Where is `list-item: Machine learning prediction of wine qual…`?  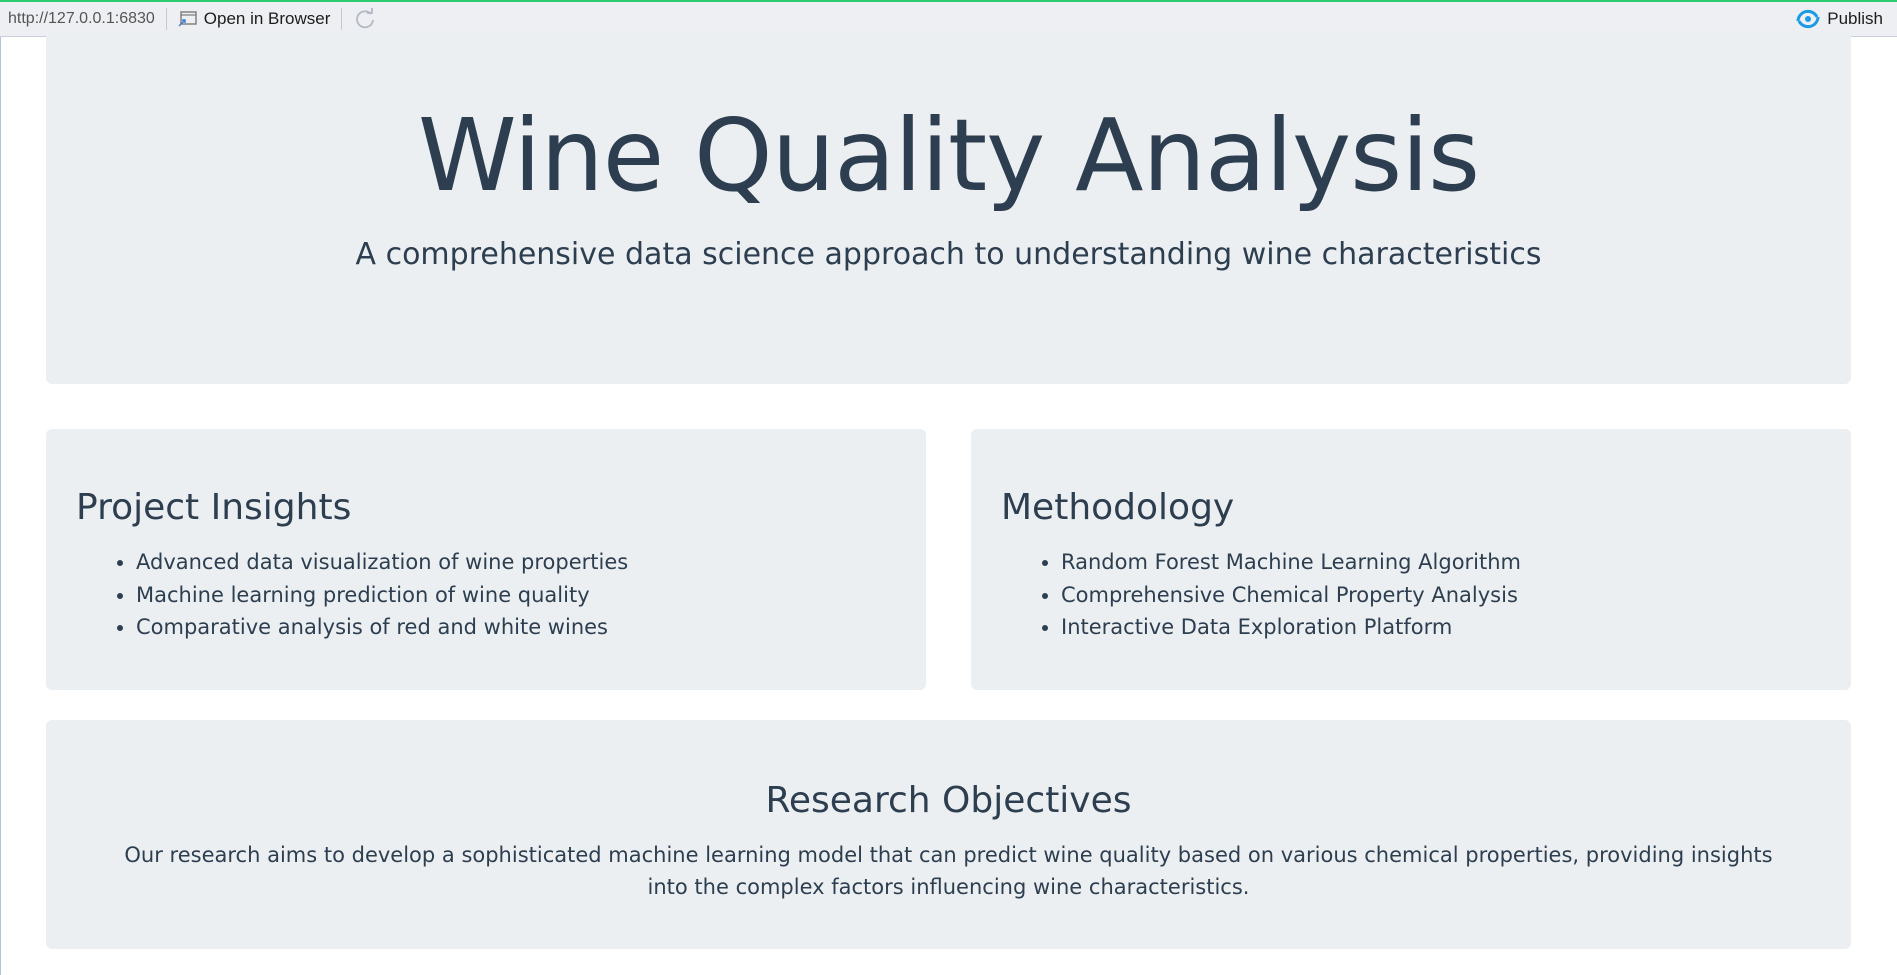 list-item: Machine learning prediction of wine qual… is located at coordinates (382, 595).